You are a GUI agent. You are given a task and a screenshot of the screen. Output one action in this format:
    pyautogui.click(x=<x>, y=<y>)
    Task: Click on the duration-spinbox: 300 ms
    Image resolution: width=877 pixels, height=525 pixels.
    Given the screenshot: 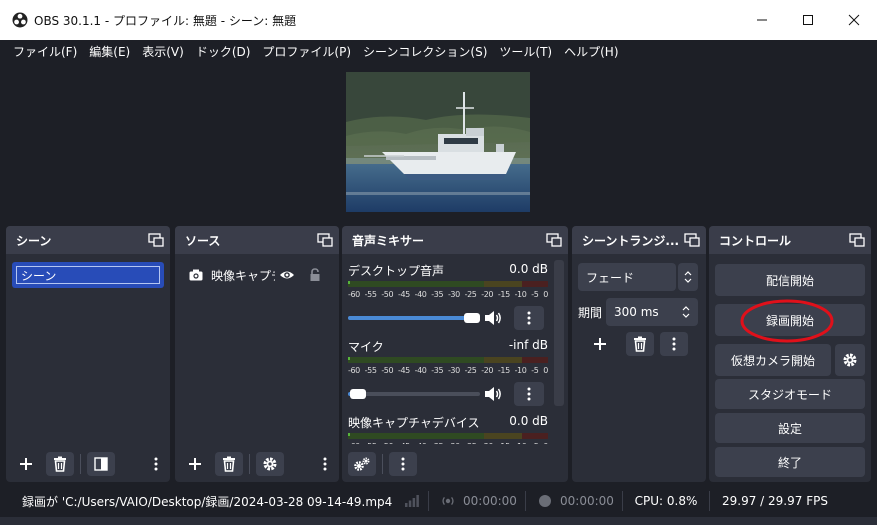 What is the action you would take?
    pyautogui.click(x=652, y=312)
    